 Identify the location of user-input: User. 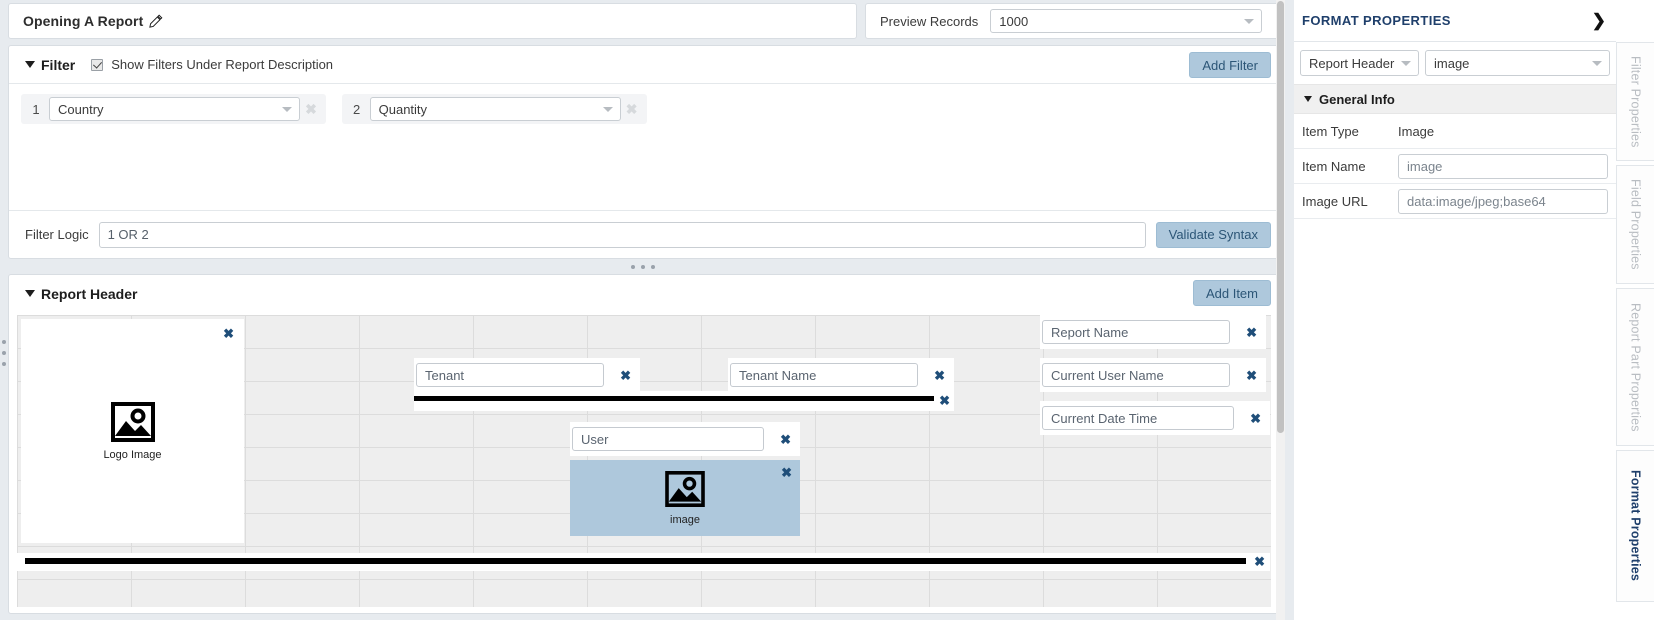
(668, 439).